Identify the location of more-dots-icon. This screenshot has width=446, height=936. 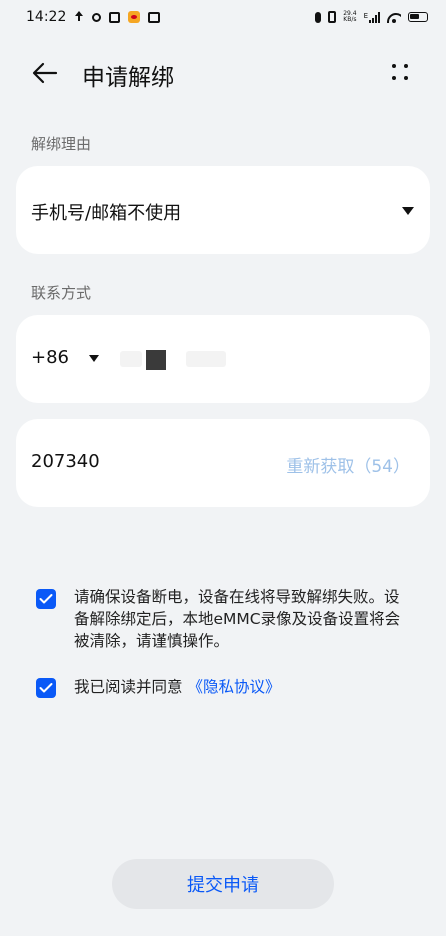
(401, 73).